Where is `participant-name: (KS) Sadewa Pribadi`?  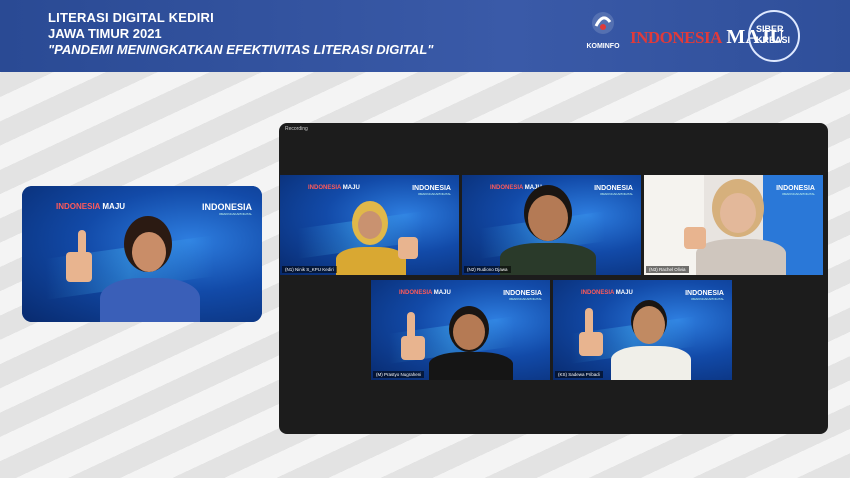 participant-name: (KS) Sadewa Pribadi is located at coordinates (579, 374).